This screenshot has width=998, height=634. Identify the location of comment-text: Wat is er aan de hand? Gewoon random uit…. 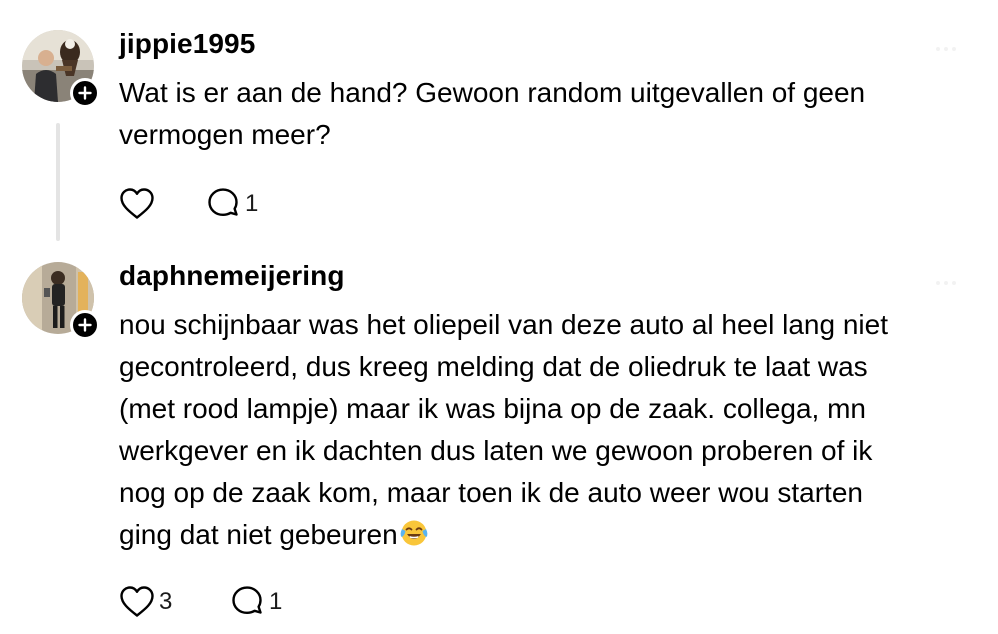
(492, 113).